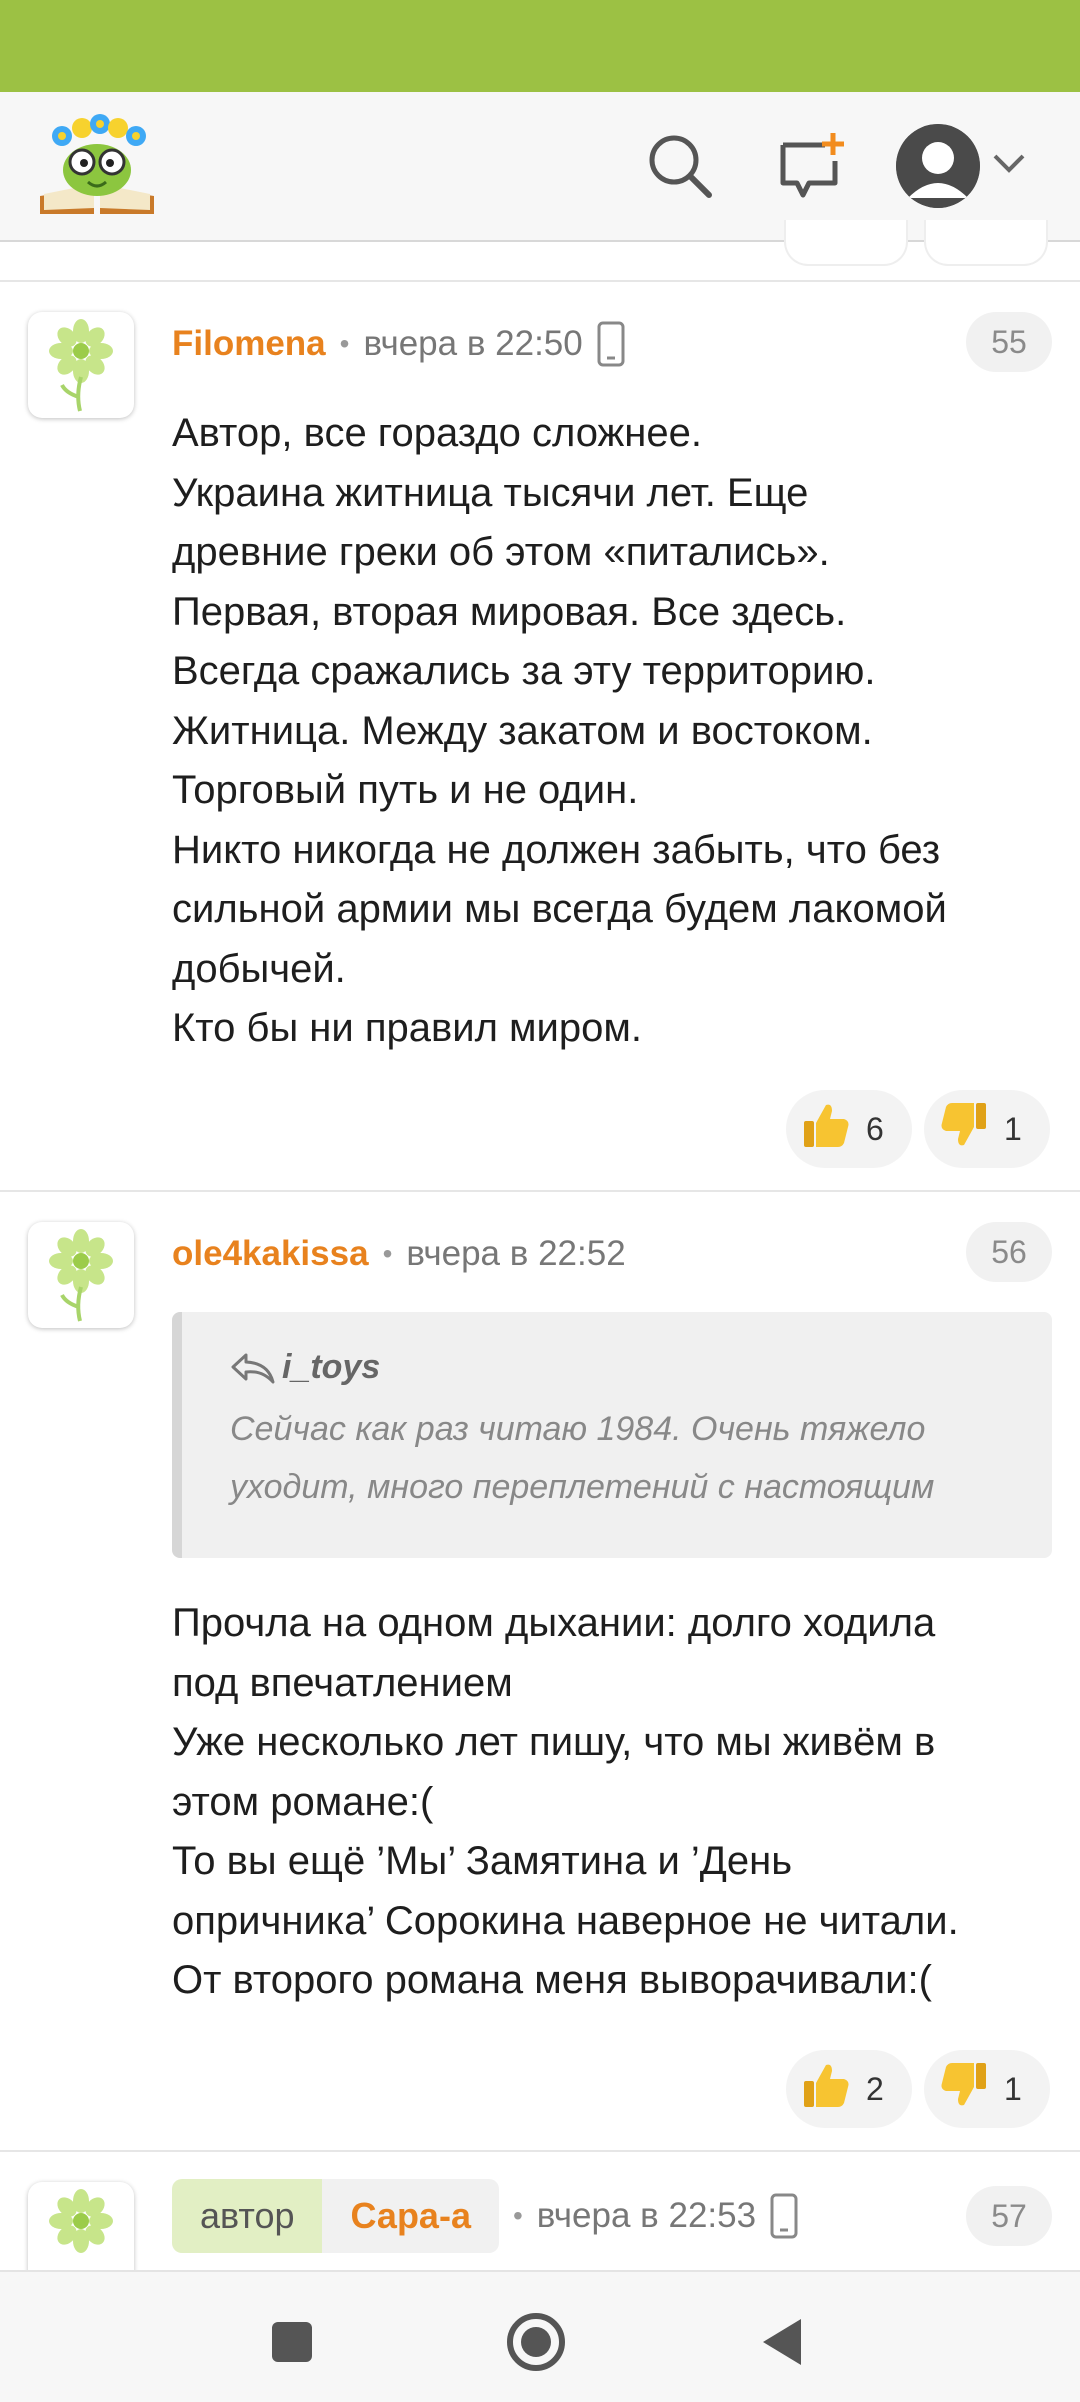 The height and width of the screenshot is (2402, 1080). What do you see at coordinates (253, 1368) in the screenshot?
I see `reply-arrow-icon` at bounding box center [253, 1368].